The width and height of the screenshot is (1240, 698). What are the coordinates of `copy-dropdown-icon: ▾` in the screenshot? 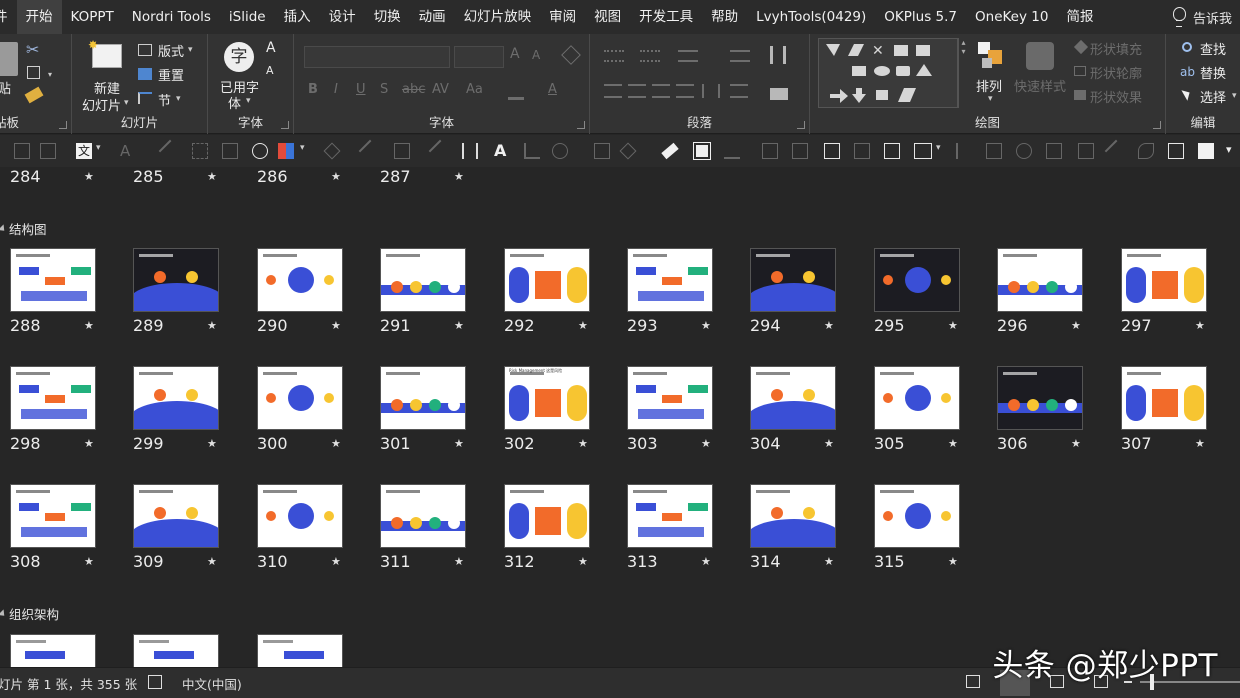 It's located at (50, 74).